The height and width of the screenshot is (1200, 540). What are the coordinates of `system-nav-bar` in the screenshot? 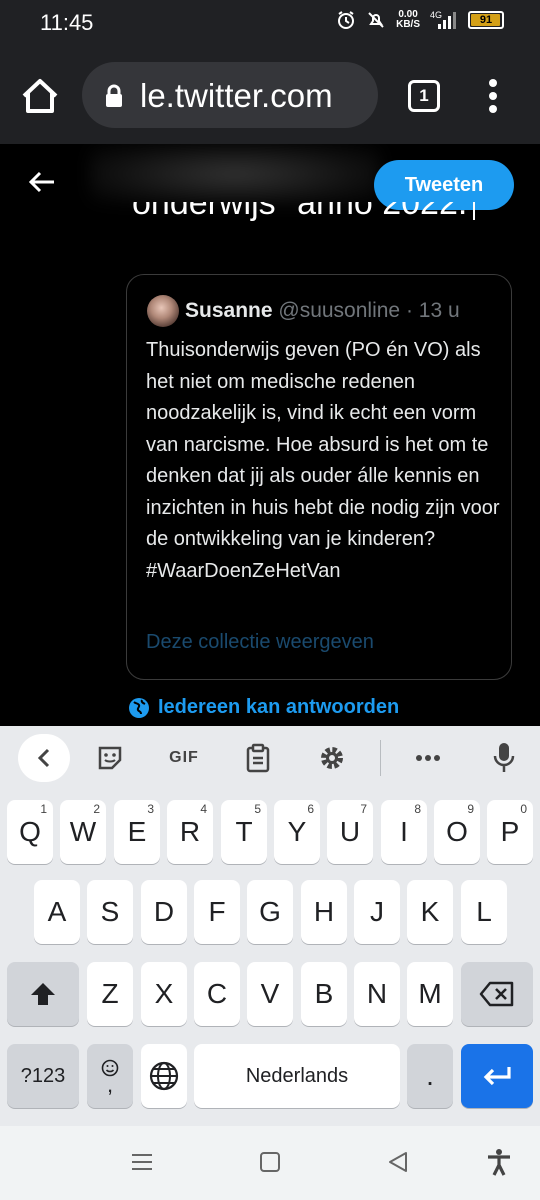 It's located at (270, 1163).